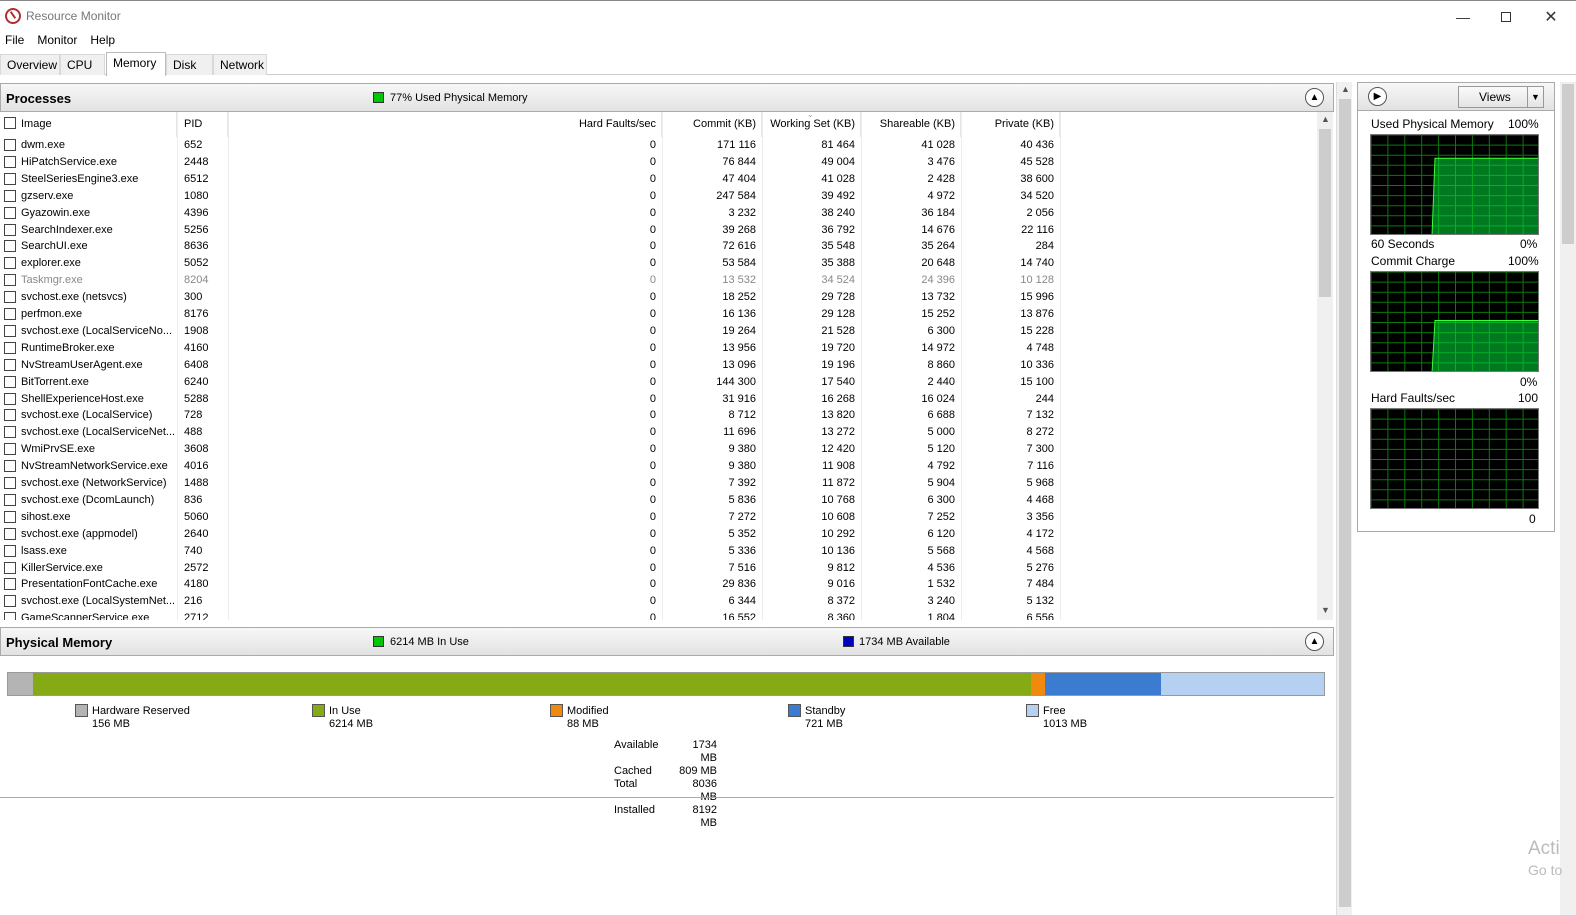 Image resolution: width=1576 pixels, height=915 pixels. What do you see at coordinates (658, 449) in the screenshot?
I see `table-row: WmiPrvSE.exe 3608 0 9 380 12 420 5 120 7 300` at bounding box center [658, 449].